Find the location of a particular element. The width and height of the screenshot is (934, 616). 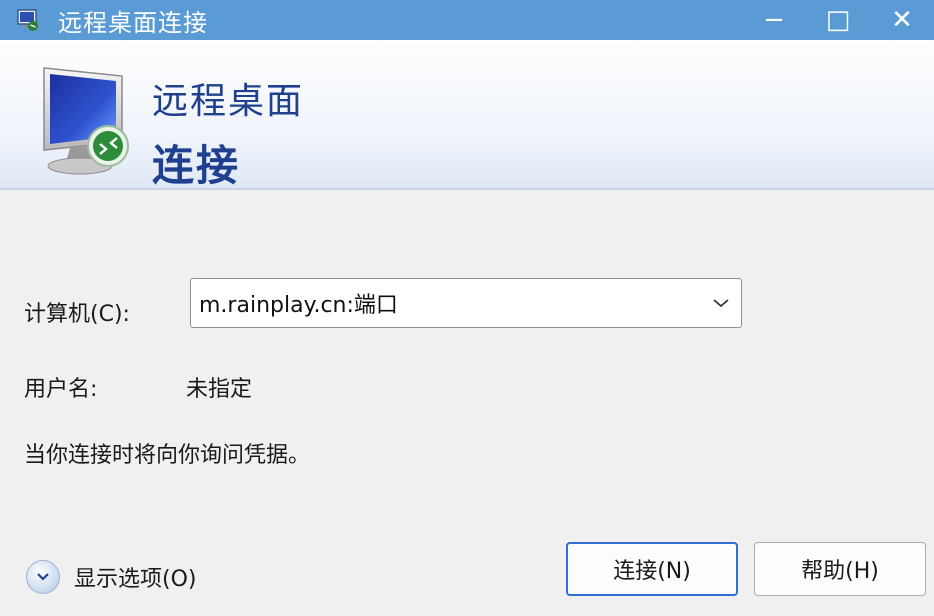

header-title-connect: 连接 is located at coordinates (196, 165).